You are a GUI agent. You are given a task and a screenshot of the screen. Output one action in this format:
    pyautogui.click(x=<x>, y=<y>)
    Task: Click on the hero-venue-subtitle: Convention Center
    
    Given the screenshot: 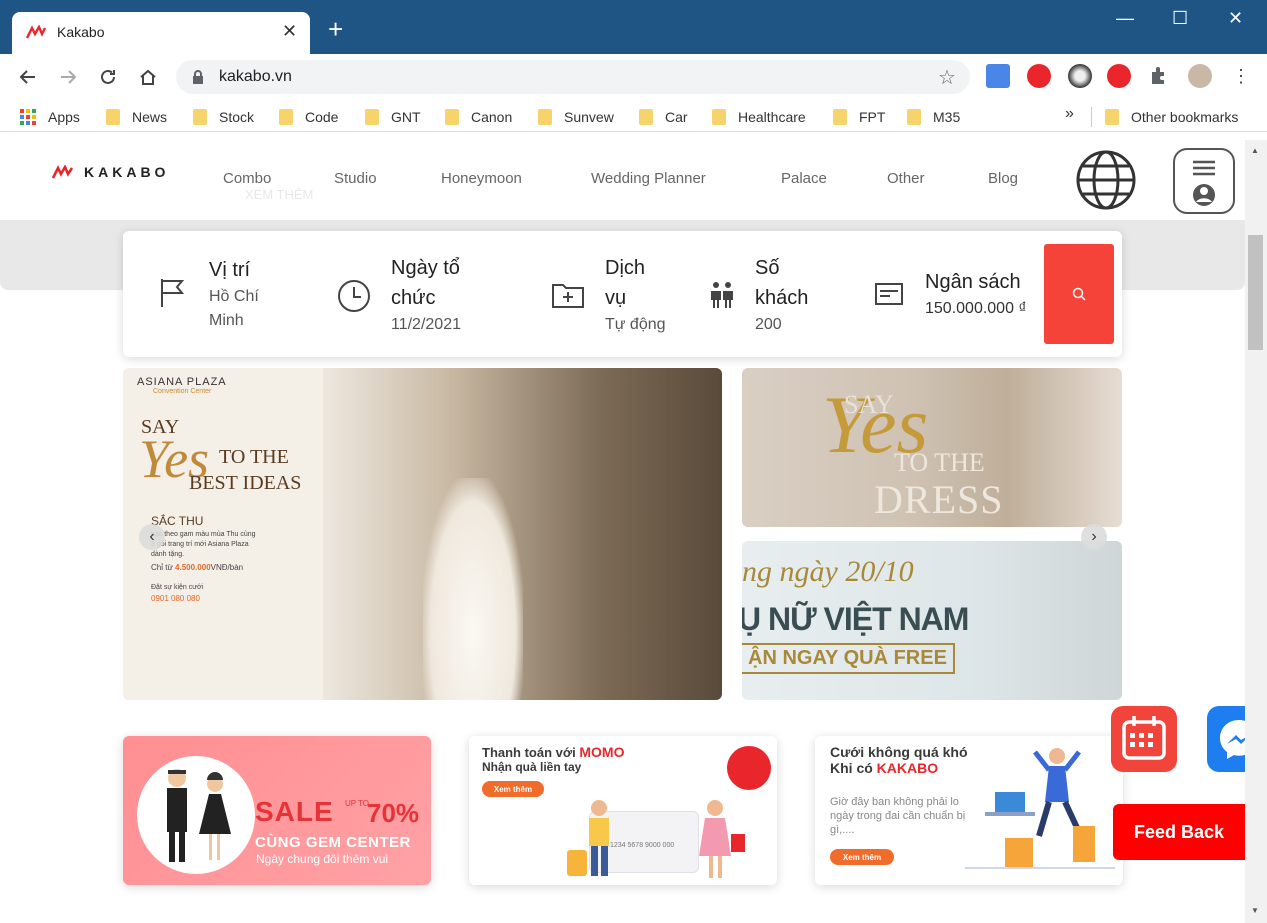 What is the action you would take?
    pyautogui.click(x=182, y=391)
    